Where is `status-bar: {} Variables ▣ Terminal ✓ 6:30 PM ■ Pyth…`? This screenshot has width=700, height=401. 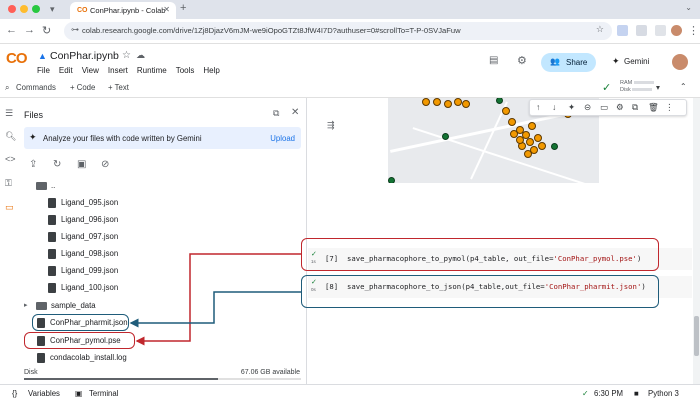 status-bar: {} Variables ▣ Terminal ✓ 6:30 PM ■ Pyth… is located at coordinates (350, 392).